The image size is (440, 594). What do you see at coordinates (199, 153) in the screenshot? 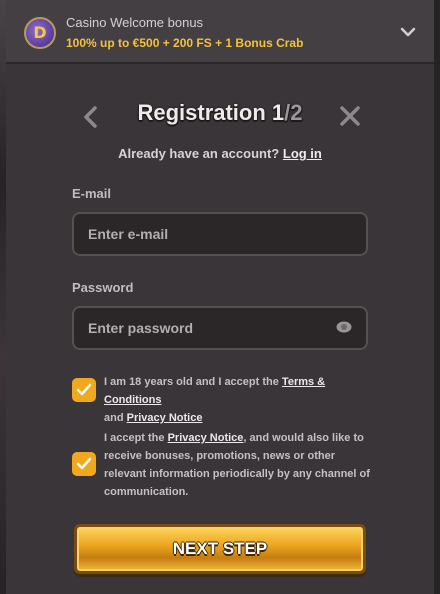
I see `login-prompt-text: Already have an account?` at bounding box center [199, 153].